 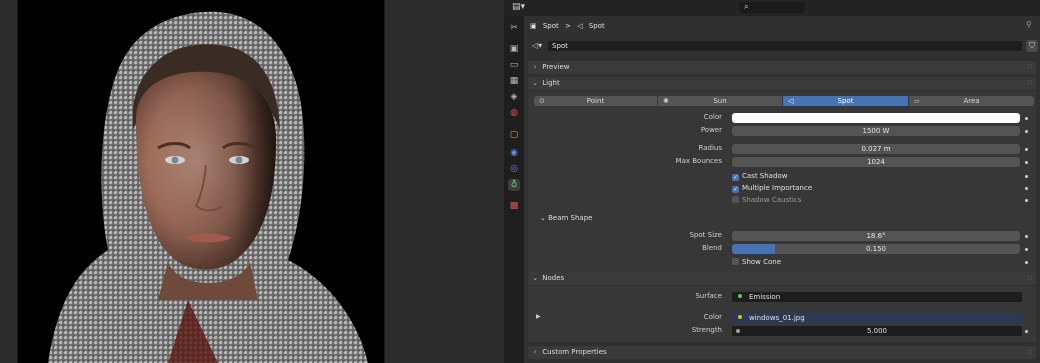 What do you see at coordinates (876, 236) in the screenshot?
I see `spot-size-field: 18.6°` at bounding box center [876, 236].